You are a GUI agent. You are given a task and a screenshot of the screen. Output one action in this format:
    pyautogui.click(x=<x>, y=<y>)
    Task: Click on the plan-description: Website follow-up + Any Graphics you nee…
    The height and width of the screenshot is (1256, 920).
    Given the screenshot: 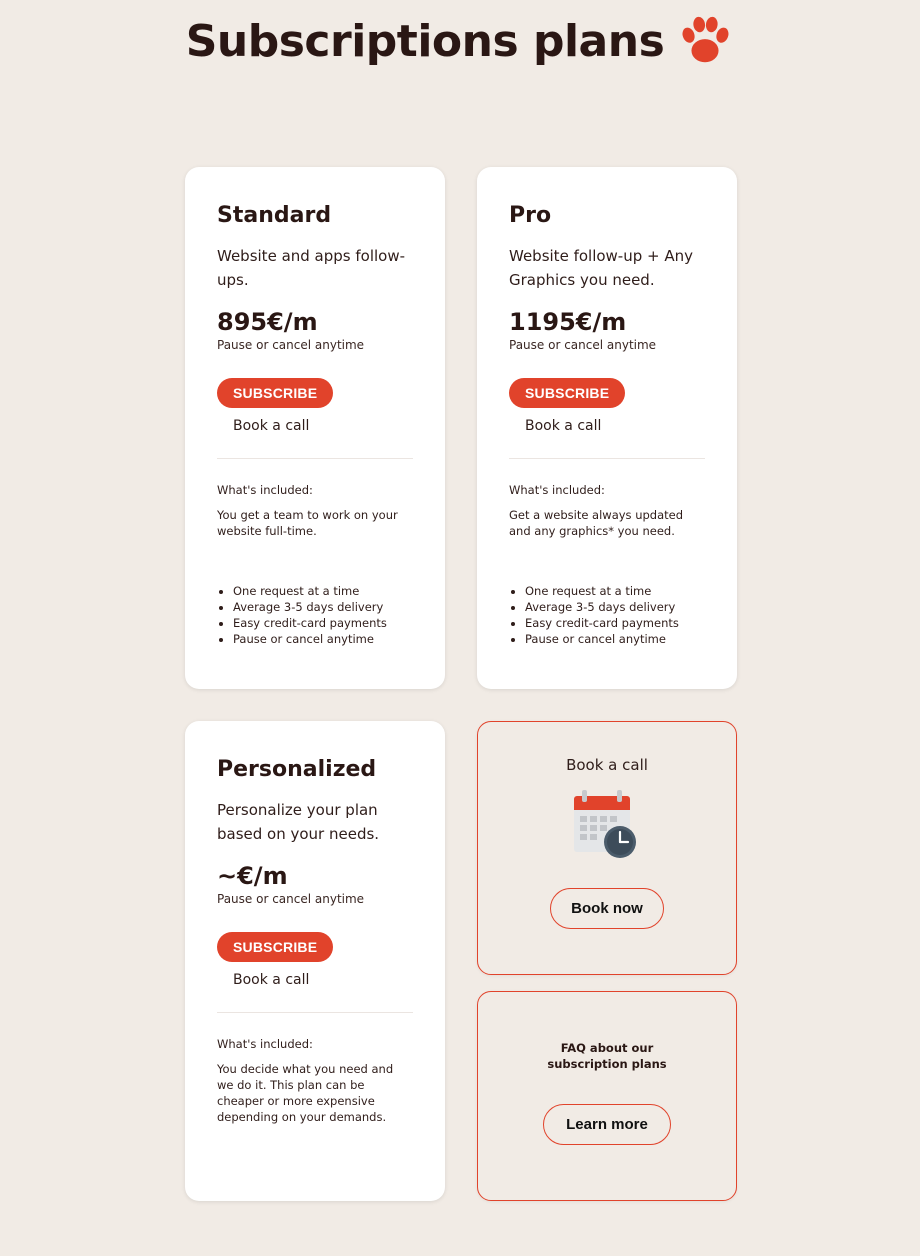 What is the action you would take?
    pyautogui.click(x=601, y=268)
    